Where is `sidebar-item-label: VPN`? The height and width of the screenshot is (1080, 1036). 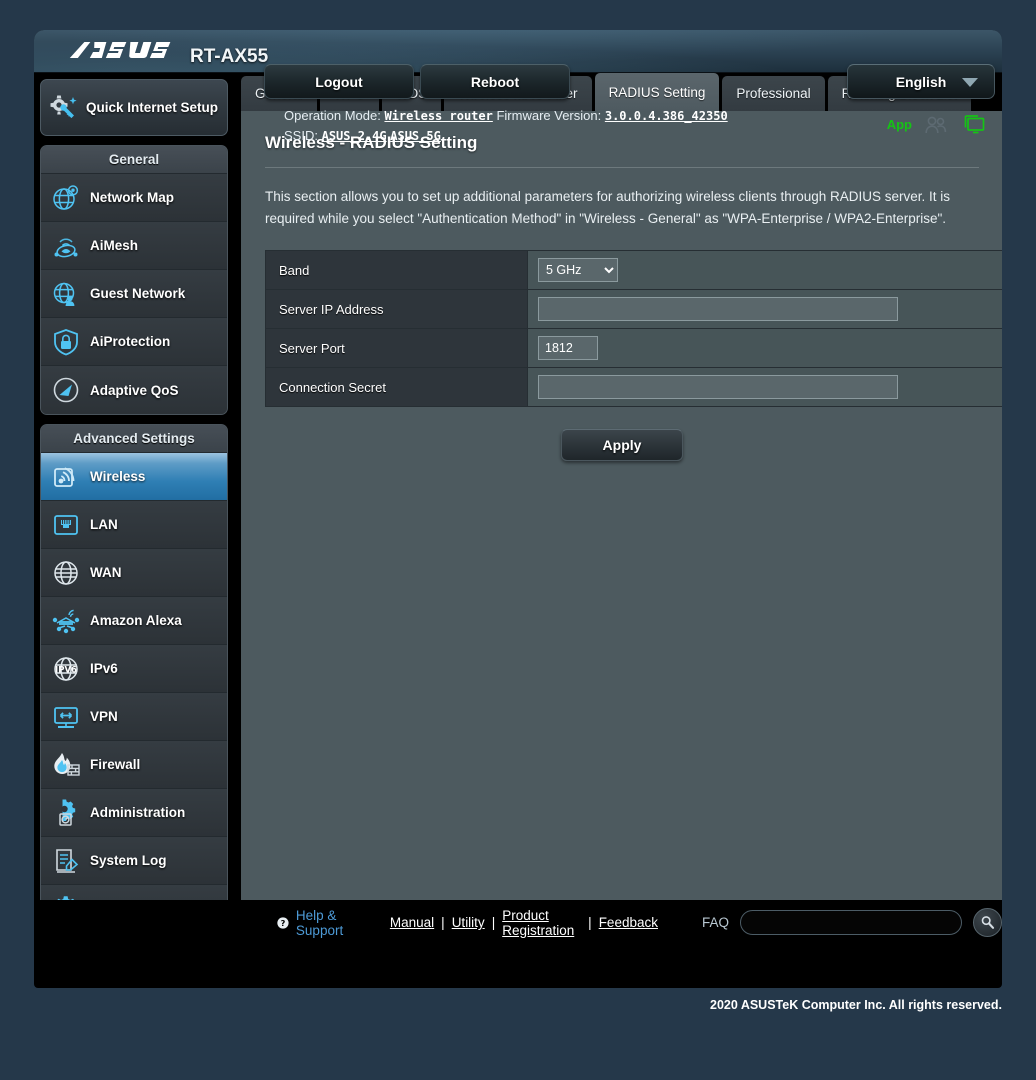
sidebar-item-label: VPN is located at coordinates (104, 716).